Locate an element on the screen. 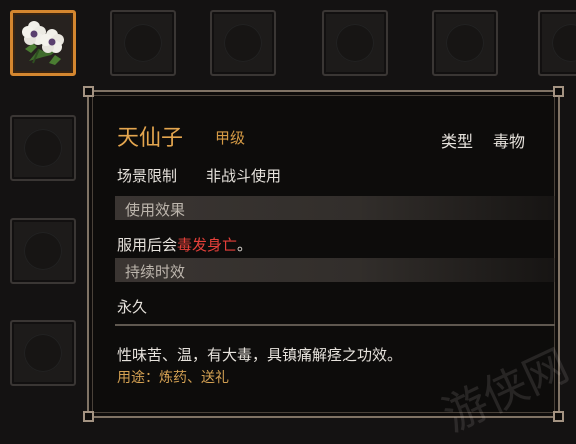 Image resolution: width=576 pixels, height=444 pixels. effect-header-band: 使用效果 is located at coordinates (335, 208).